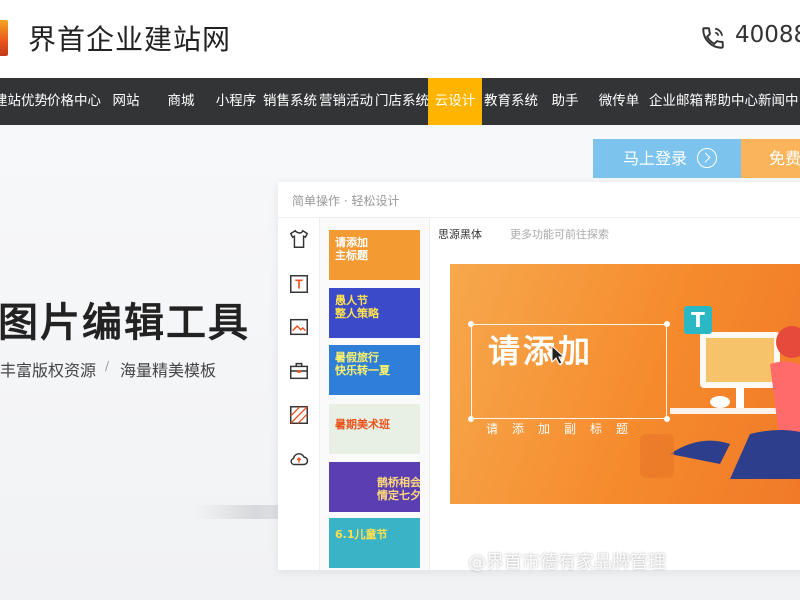 Image resolution: width=800 pixels, height=600 pixels. What do you see at coordinates (236, 101) in the screenshot?
I see `nav-item-miniprogram: 小程序` at bounding box center [236, 101].